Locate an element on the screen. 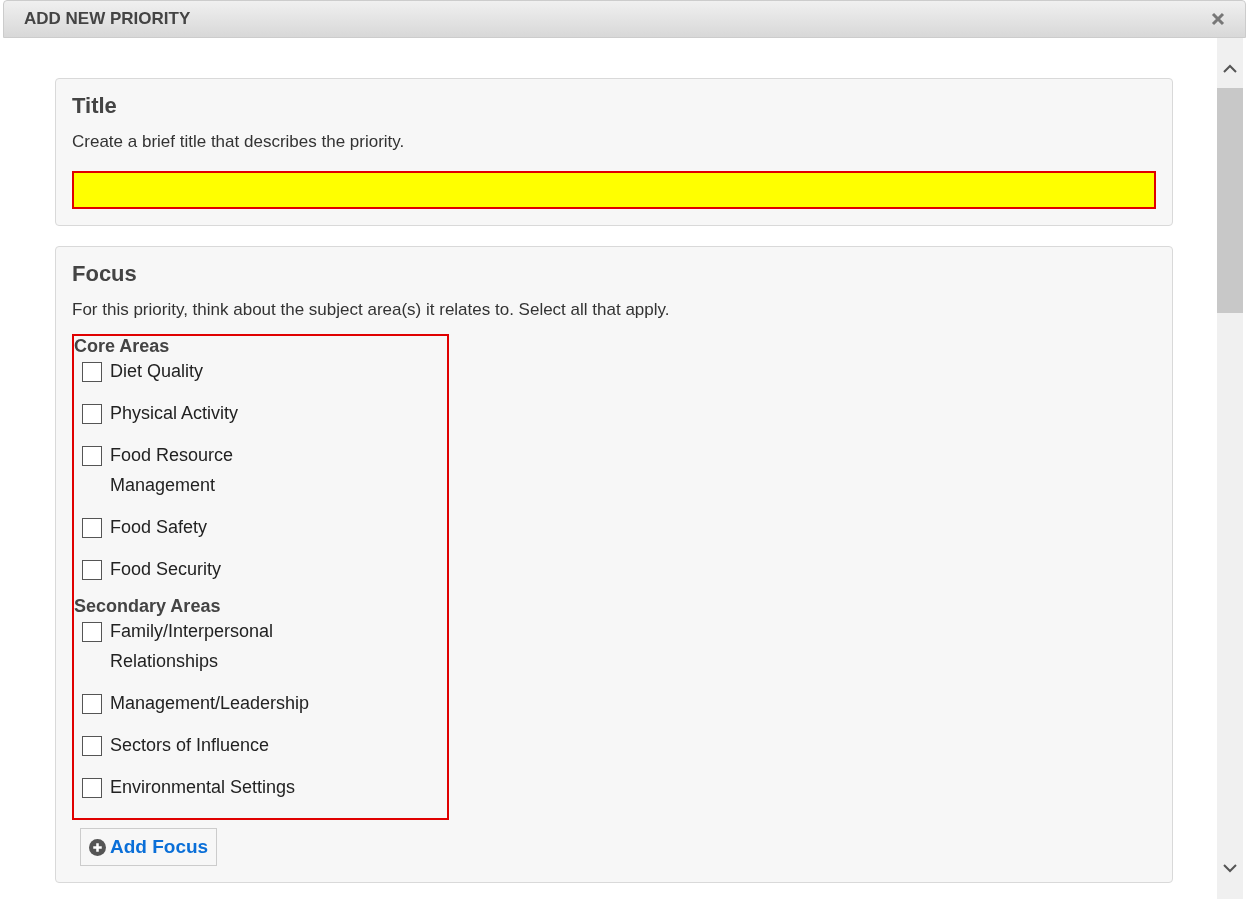 Image resolution: width=1249 pixels, height=899 pixels. checkbox-label: Sectors of Influence is located at coordinates (190, 745).